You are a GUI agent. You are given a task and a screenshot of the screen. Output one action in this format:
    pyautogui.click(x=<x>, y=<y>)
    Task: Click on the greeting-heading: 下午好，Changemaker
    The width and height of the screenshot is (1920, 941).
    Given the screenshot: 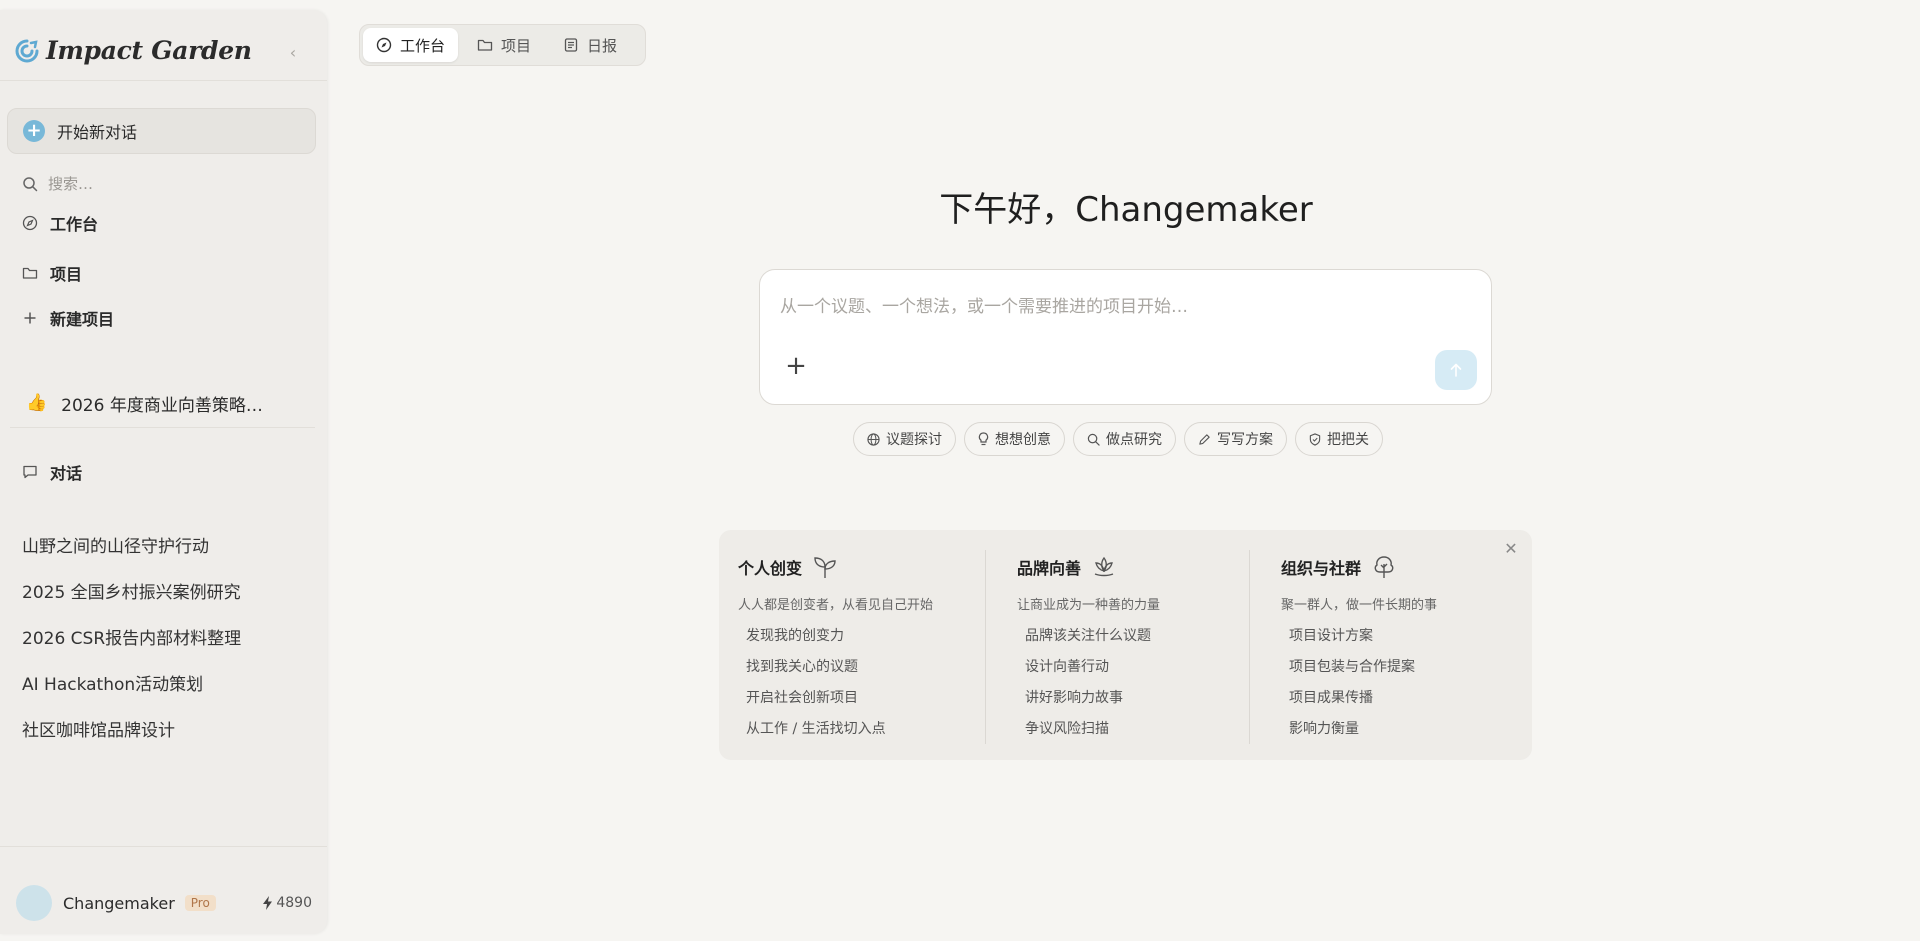 What is the action you would take?
    pyautogui.click(x=1126, y=210)
    